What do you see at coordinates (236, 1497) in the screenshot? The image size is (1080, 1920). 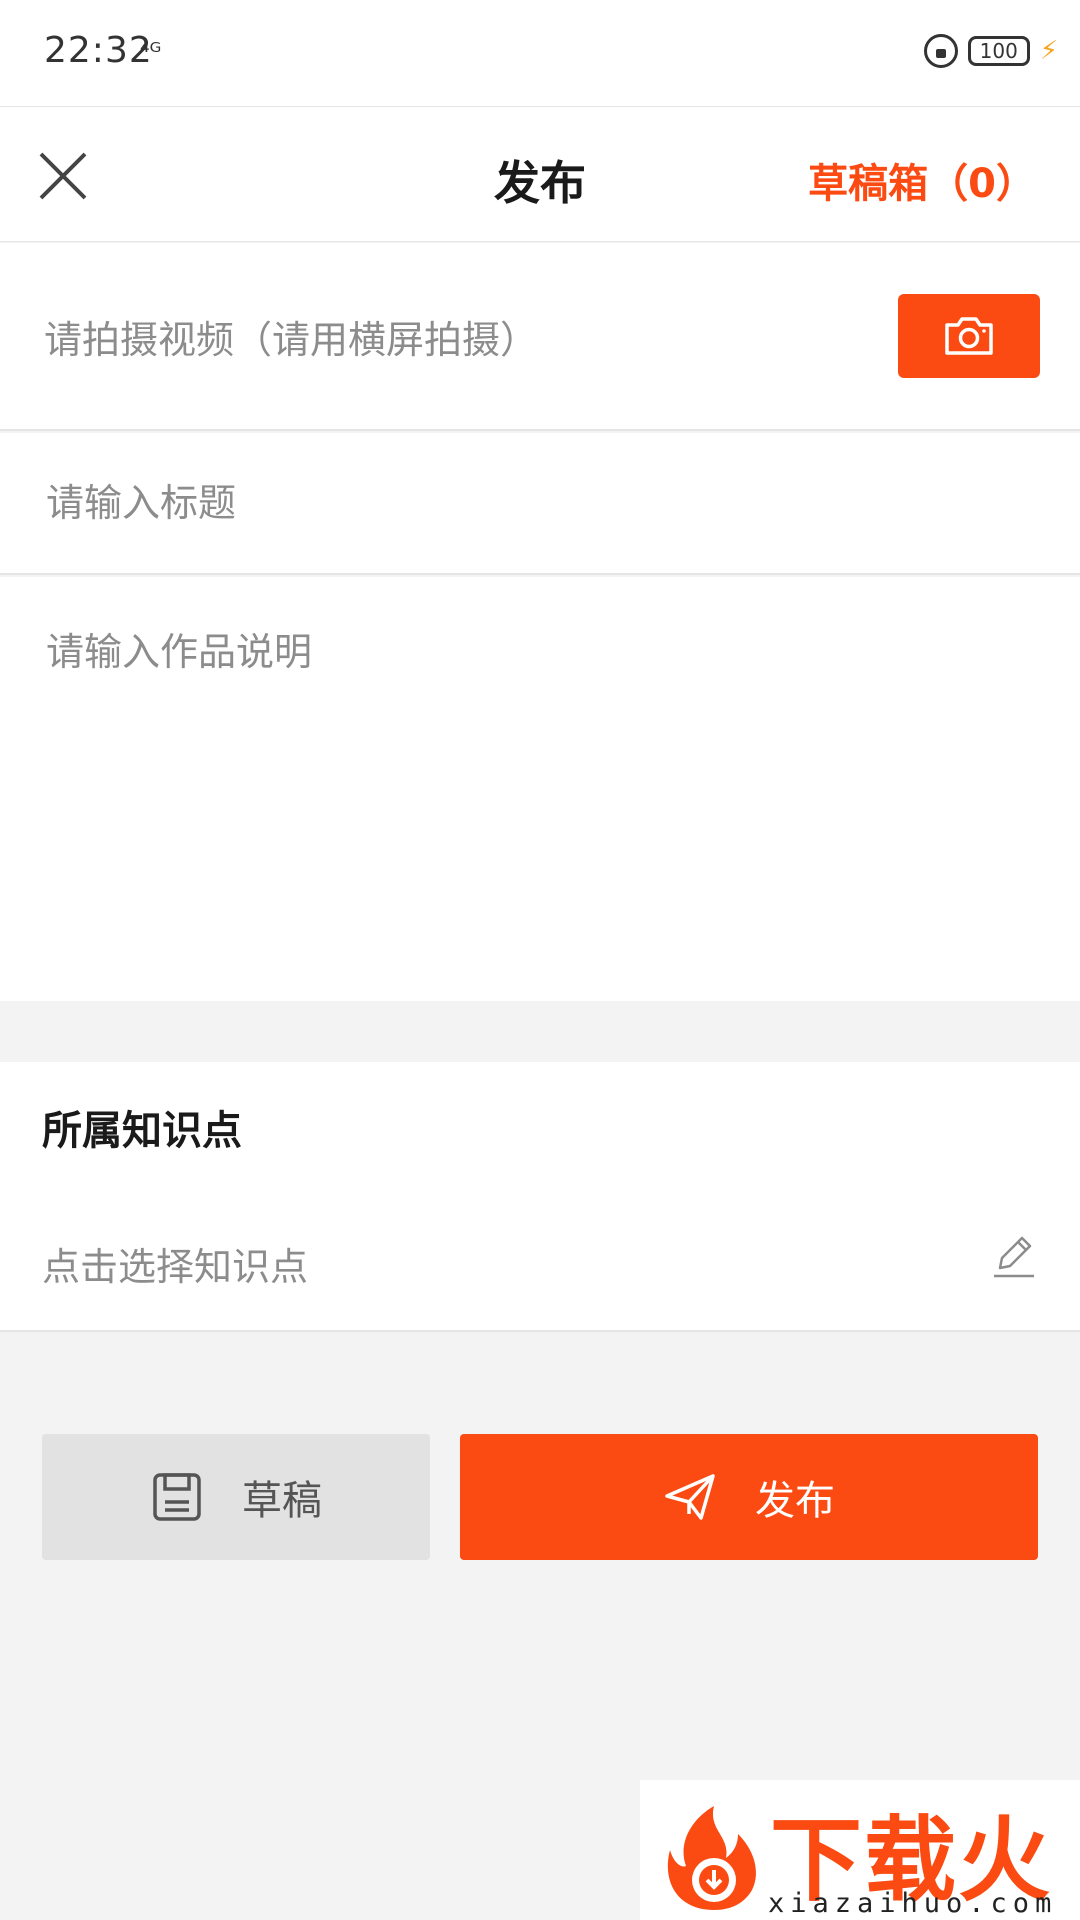 I see `save-draft-button: 草稿` at bounding box center [236, 1497].